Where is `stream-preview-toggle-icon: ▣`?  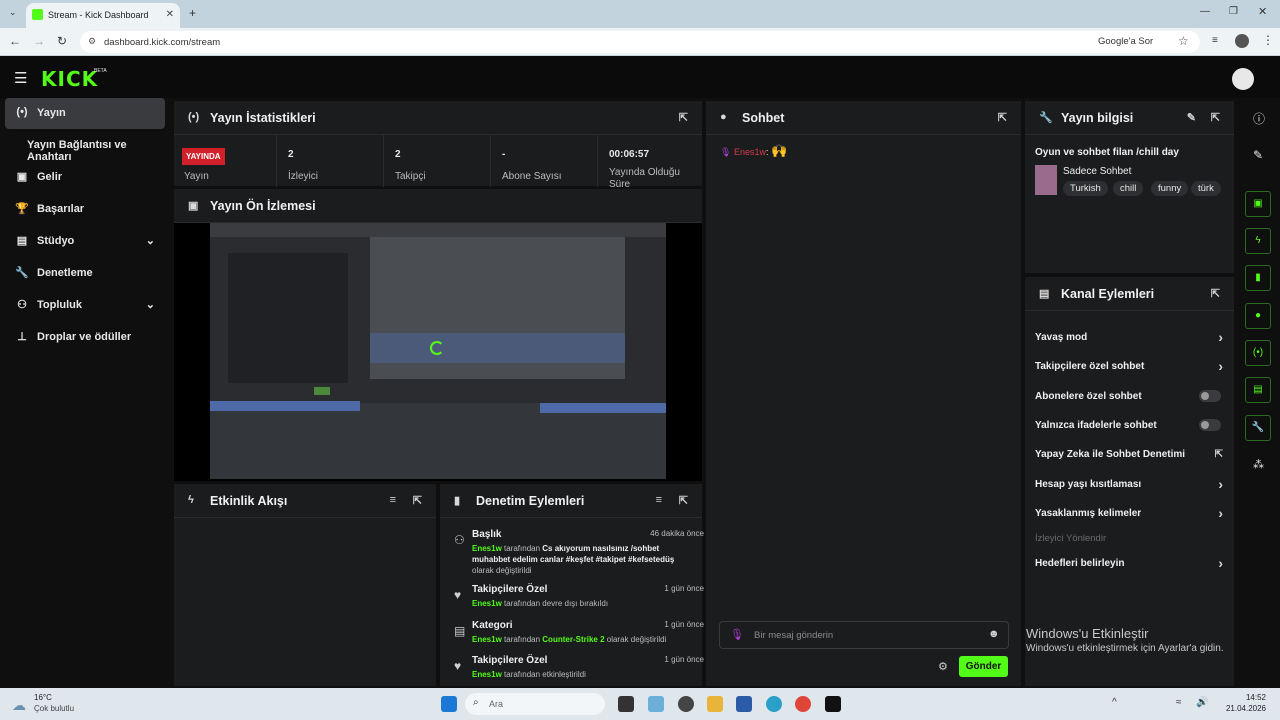
stream-preview-toggle-icon: ▣ is located at coordinates (1258, 204).